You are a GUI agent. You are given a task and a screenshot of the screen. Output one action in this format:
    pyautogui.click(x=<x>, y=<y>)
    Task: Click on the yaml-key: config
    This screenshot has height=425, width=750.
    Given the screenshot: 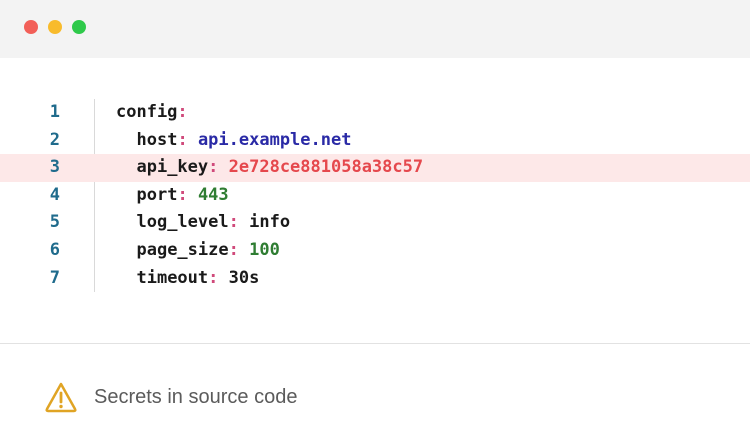 What is the action you would take?
    pyautogui.click(x=147, y=112)
    